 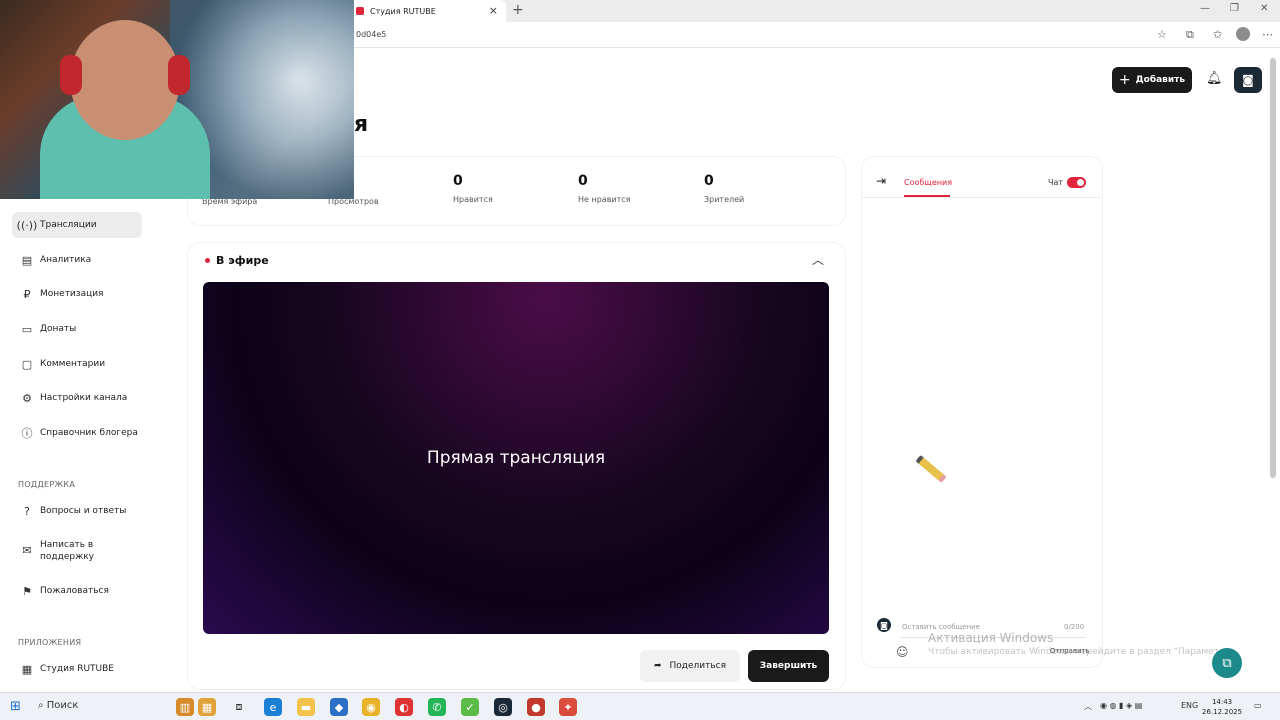 I want to click on browser-tab: Студия RUTUBE ×, so click(x=428, y=11).